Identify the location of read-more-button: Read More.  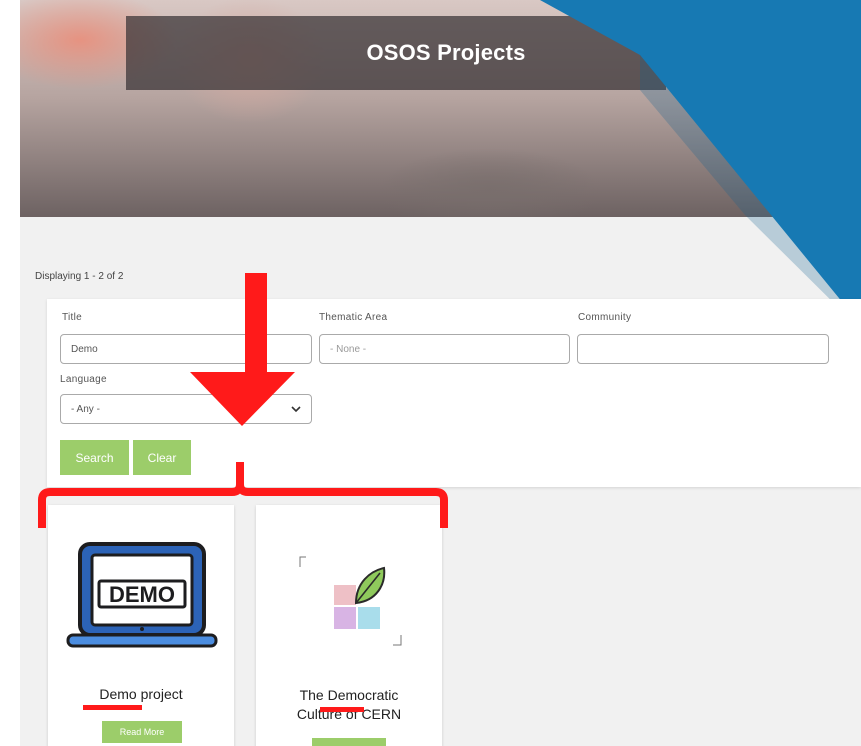
(142, 732).